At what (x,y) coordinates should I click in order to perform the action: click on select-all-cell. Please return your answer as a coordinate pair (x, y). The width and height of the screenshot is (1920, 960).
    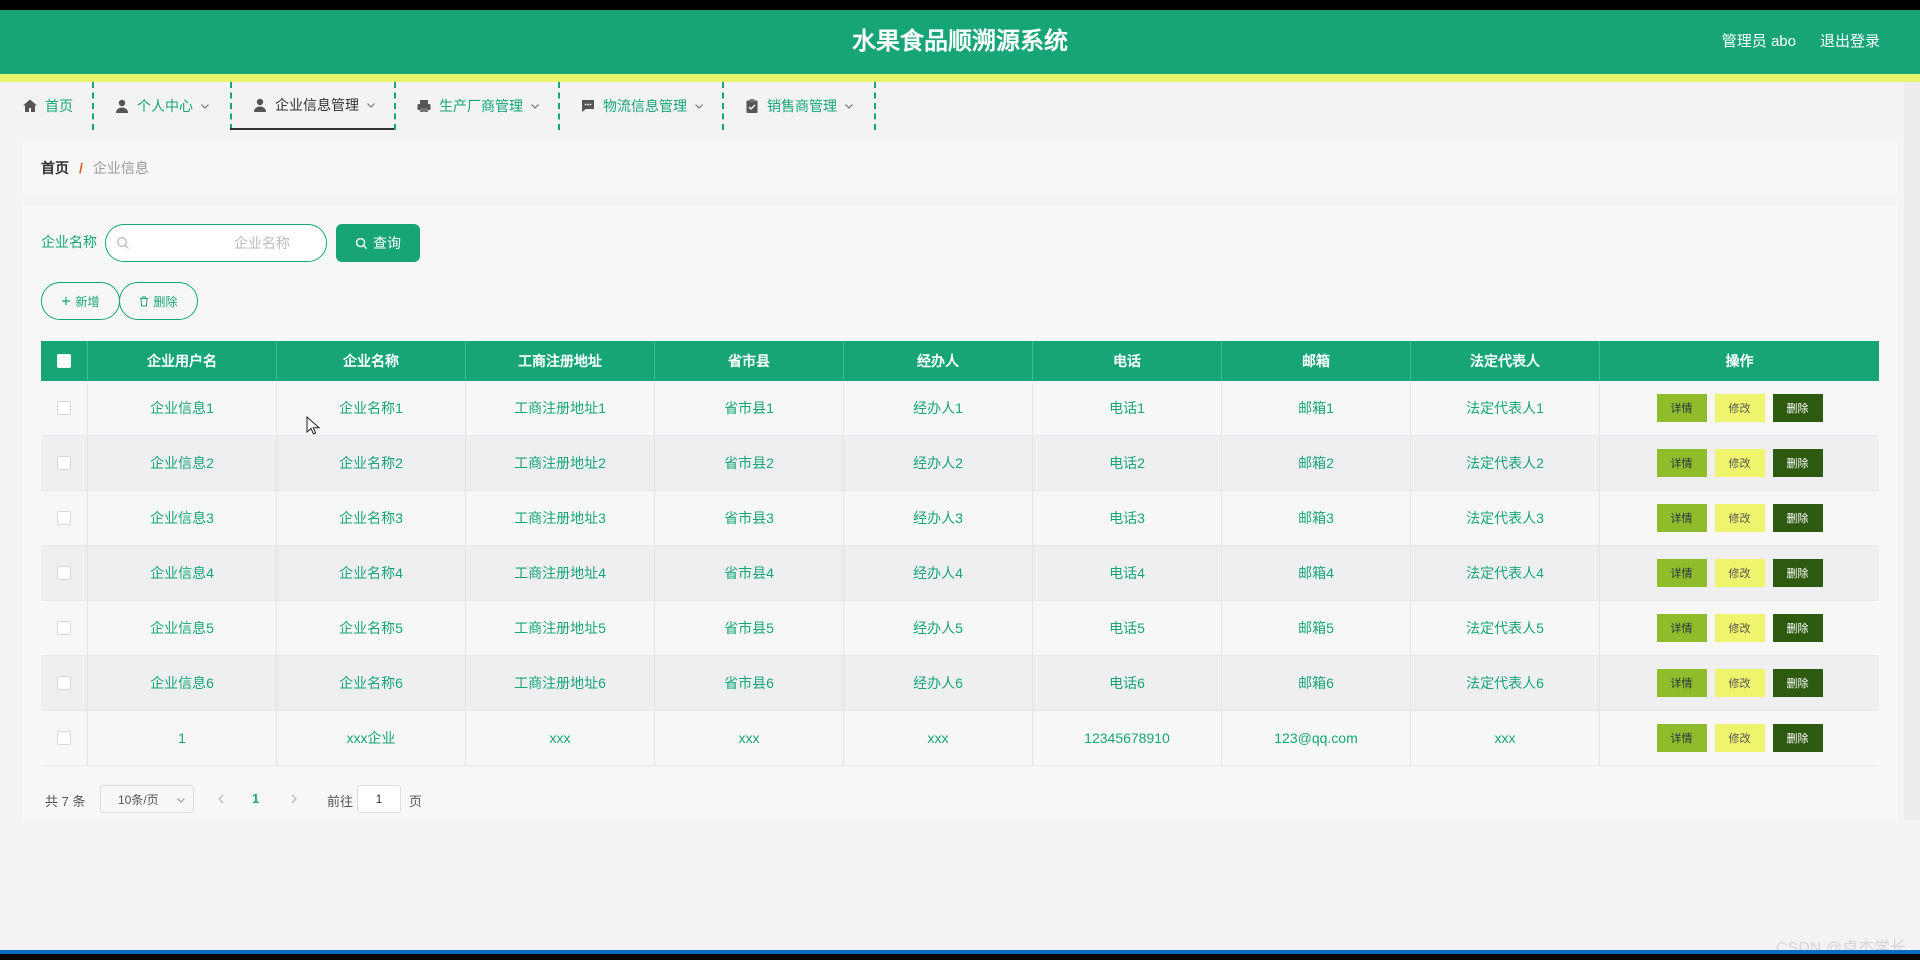
    Looking at the image, I should click on (64, 361).